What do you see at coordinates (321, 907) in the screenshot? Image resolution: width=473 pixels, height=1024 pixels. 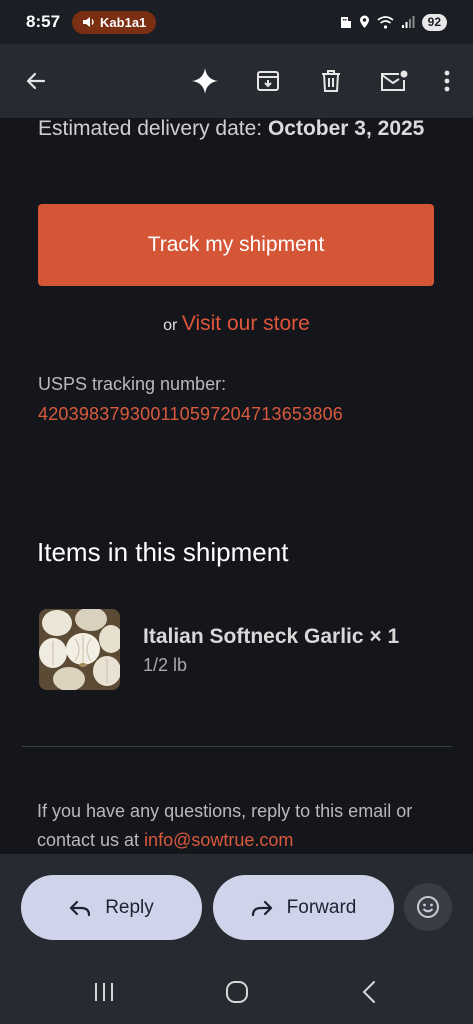 I see `forward-label: Forward` at bounding box center [321, 907].